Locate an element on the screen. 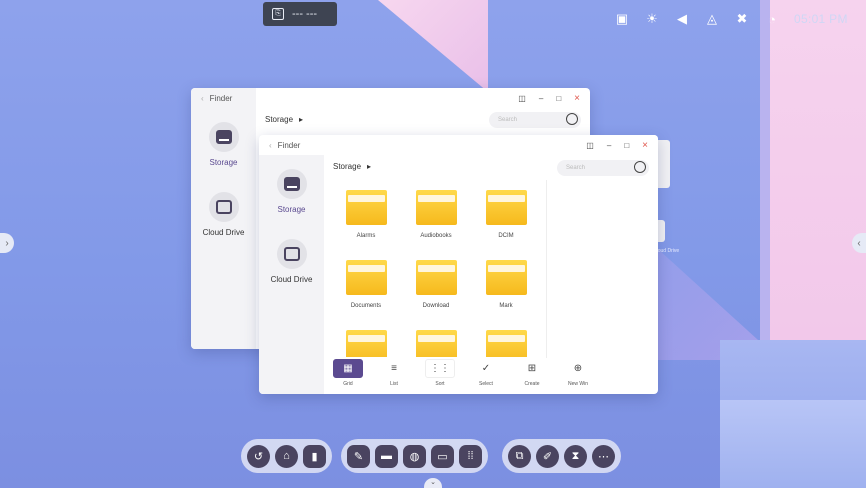  volume-icon: ◀ is located at coordinates (682, 19).